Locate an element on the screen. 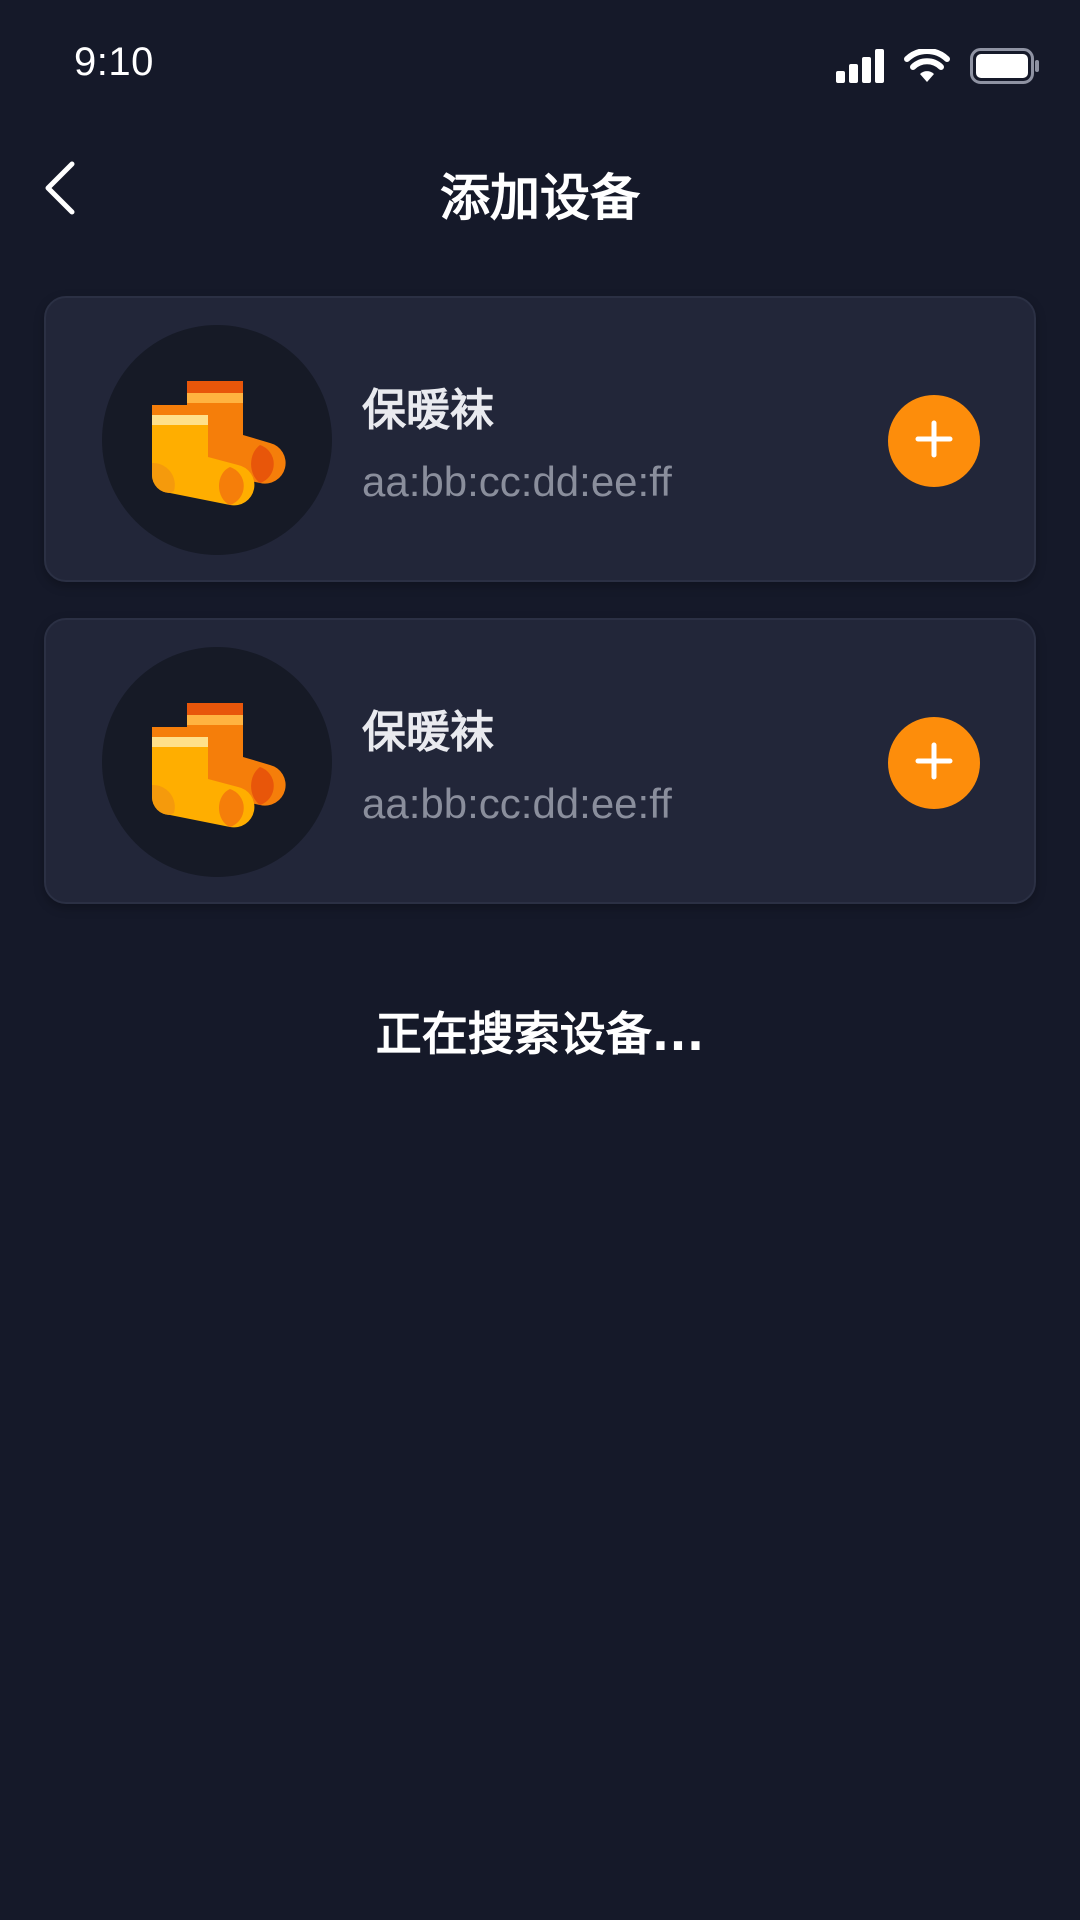  header: 添加设备 is located at coordinates (540, 190).